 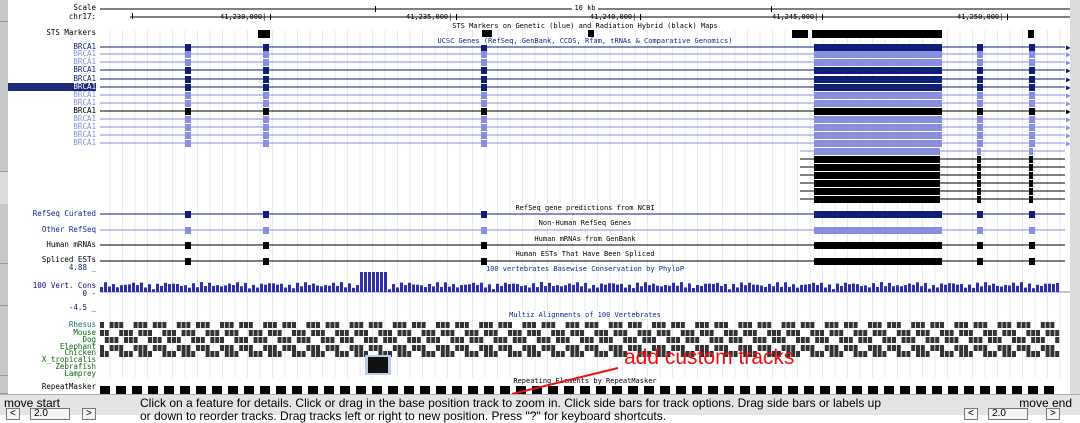 What do you see at coordinates (52, 33) in the screenshot?
I see `sts-markers-label: STS Markers` at bounding box center [52, 33].